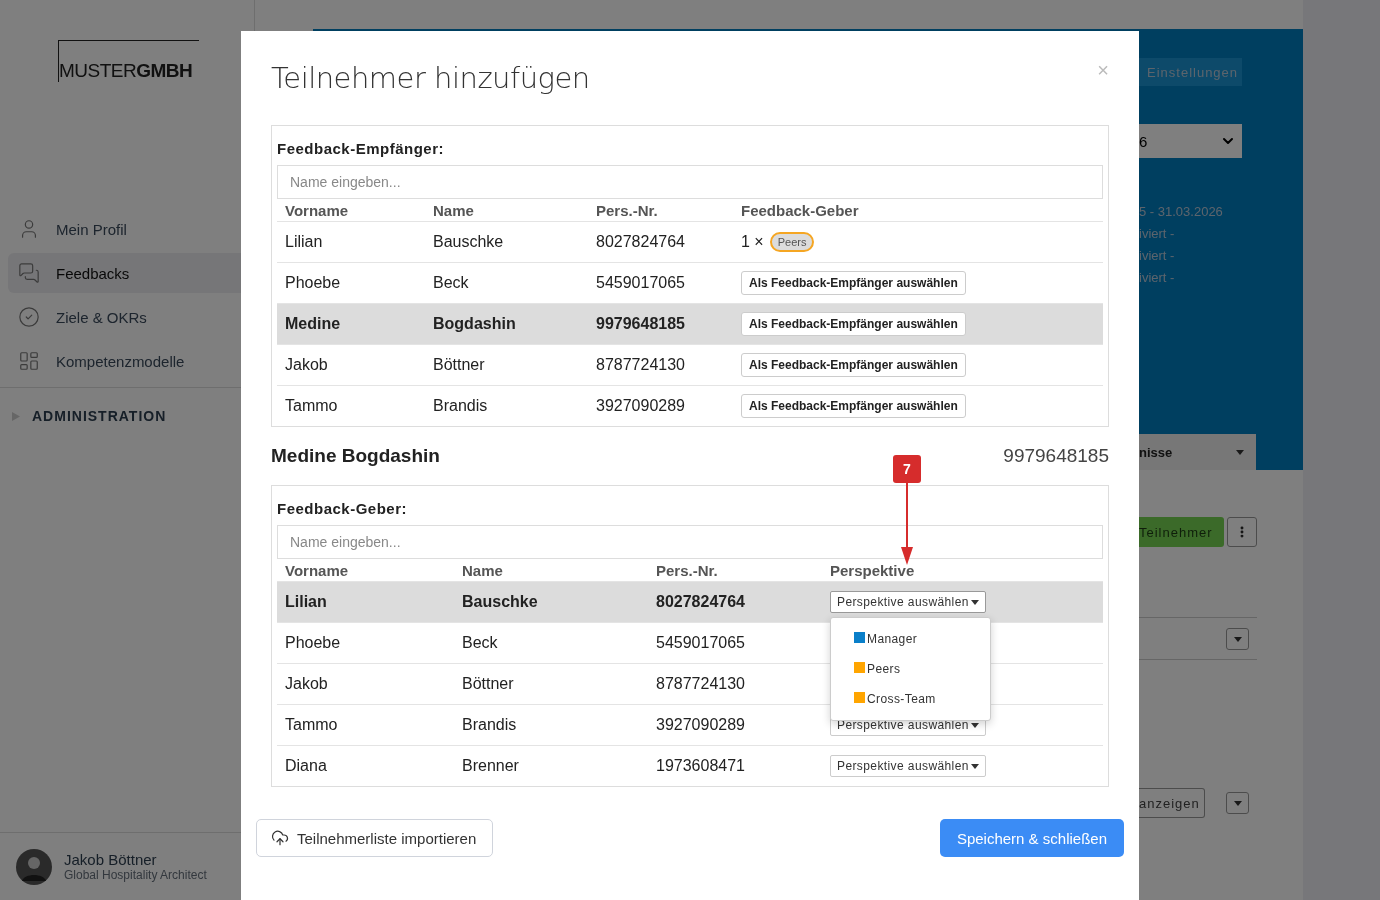 The height and width of the screenshot is (900, 1380). What do you see at coordinates (690, 405) in the screenshot?
I see `table-row: Tammo Brandis 3927090289 Als Feedback-Empfänger auswählen` at bounding box center [690, 405].